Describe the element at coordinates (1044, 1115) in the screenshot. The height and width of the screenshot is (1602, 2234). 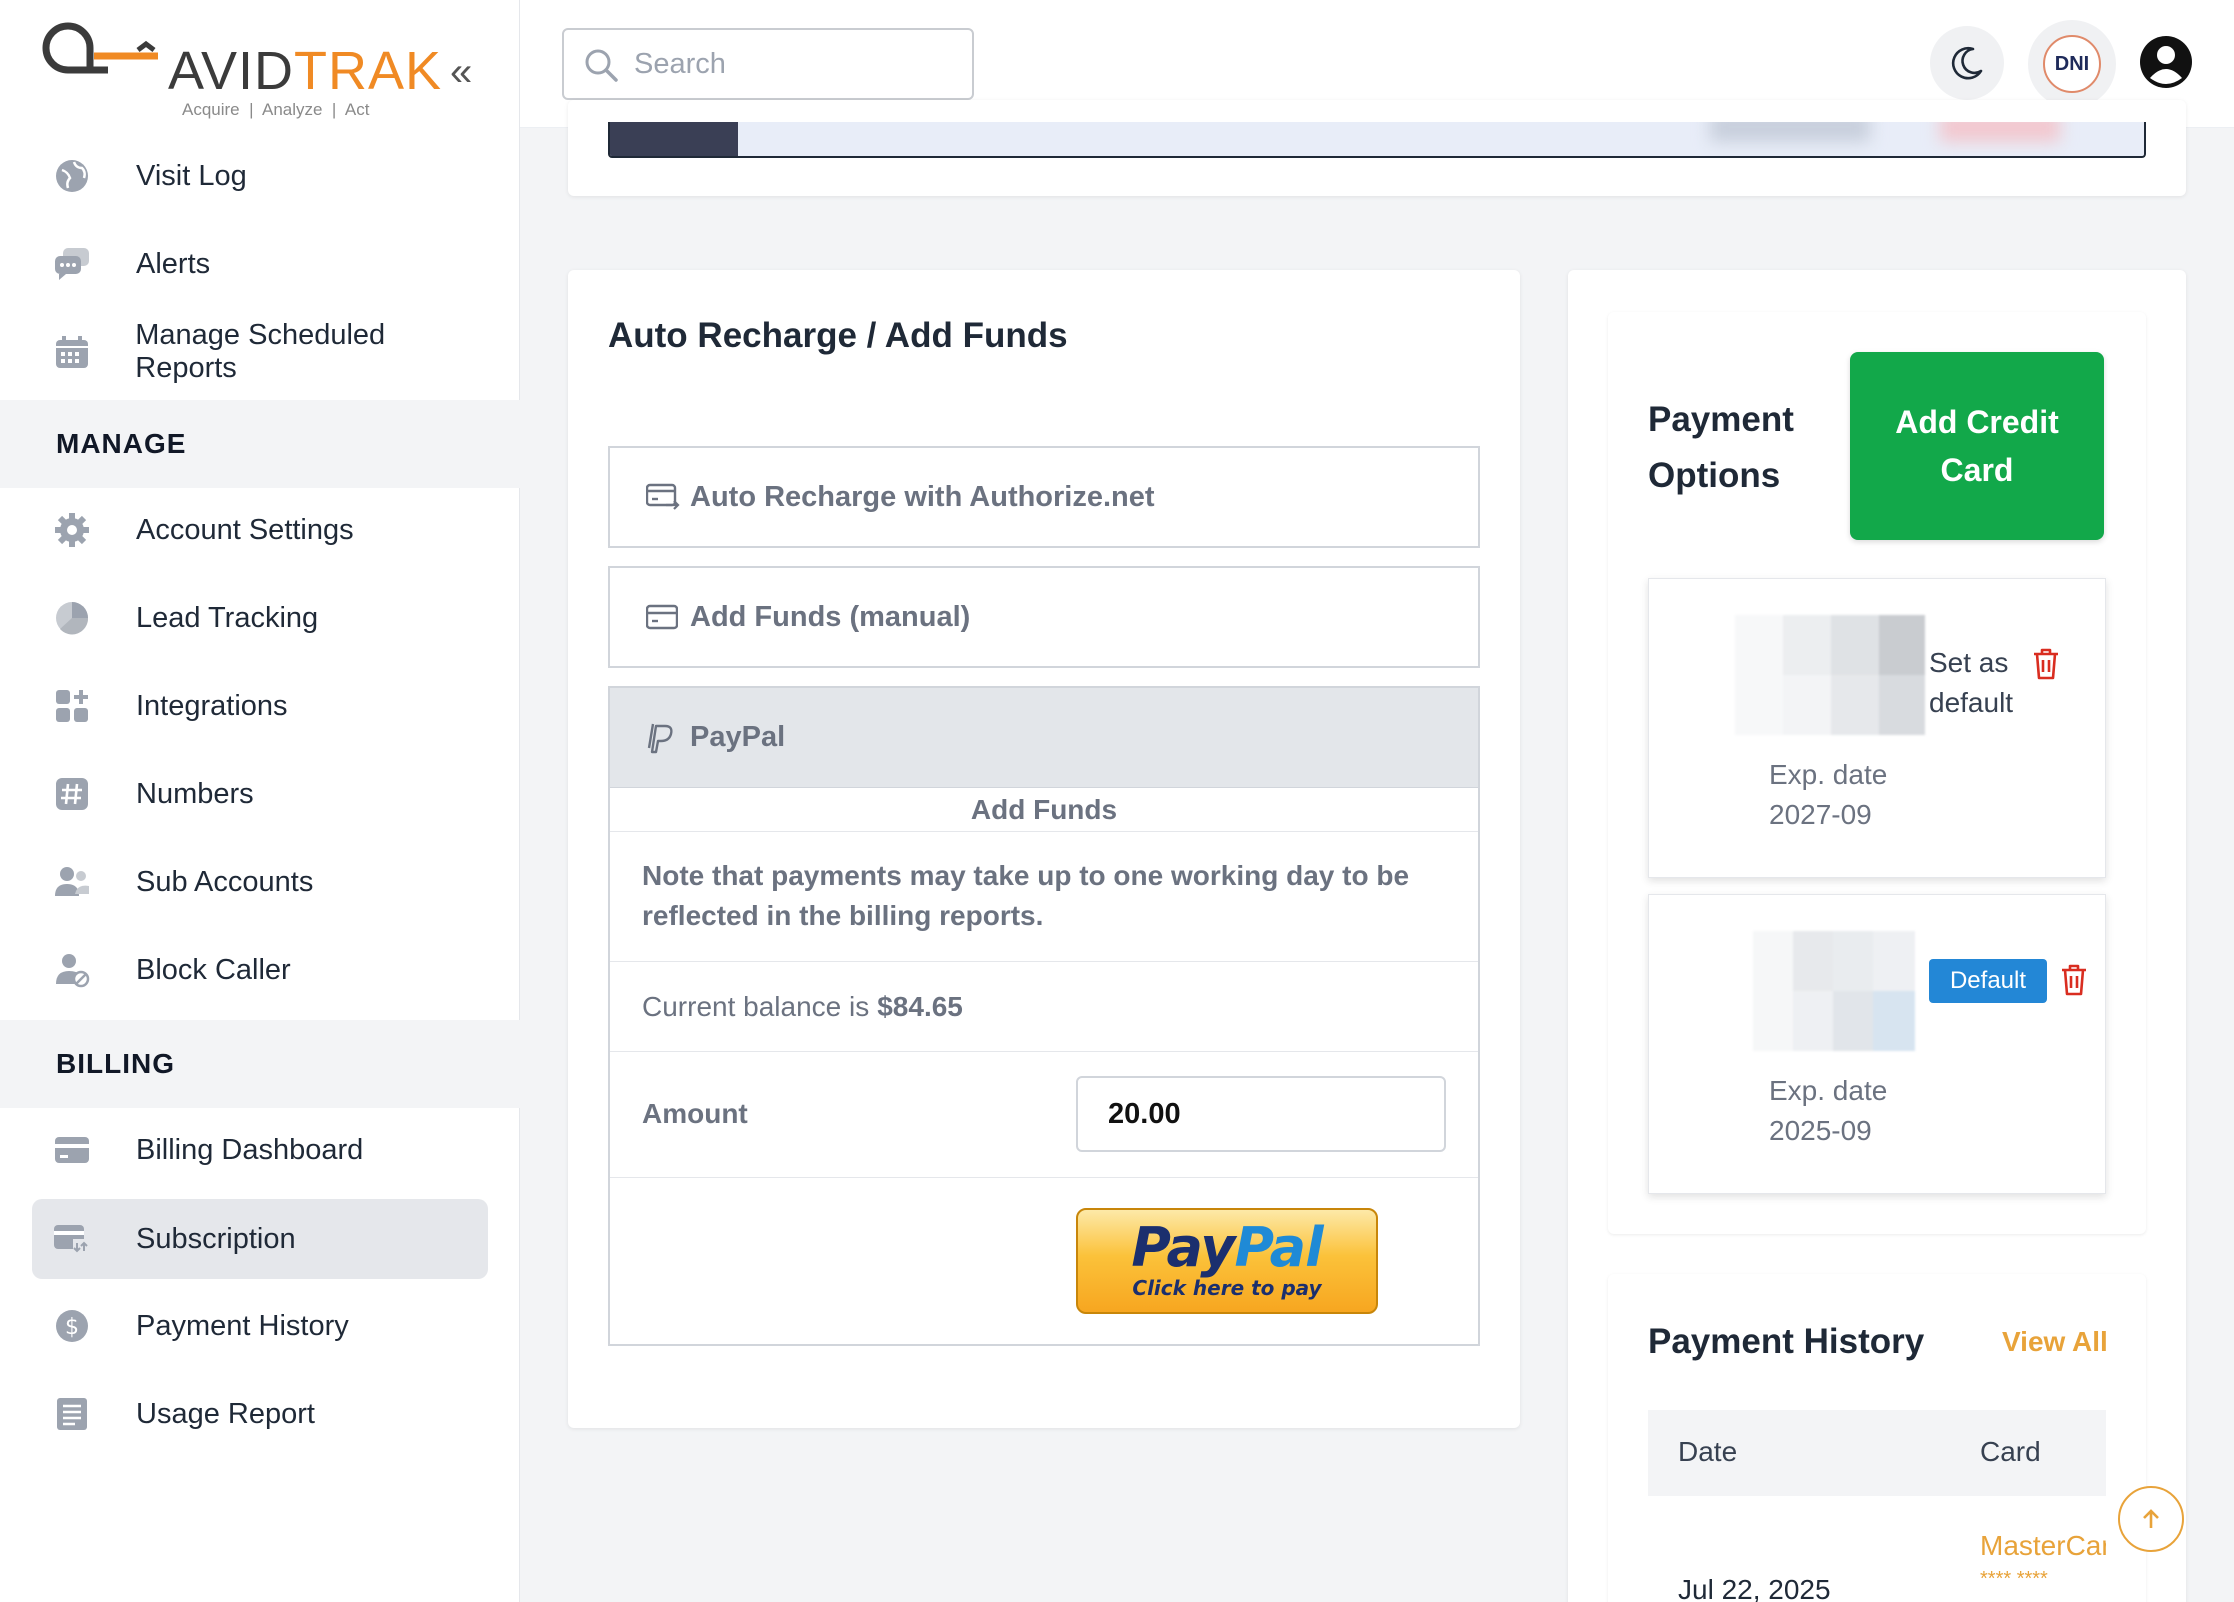
I see `amount-row: Amount` at that location.